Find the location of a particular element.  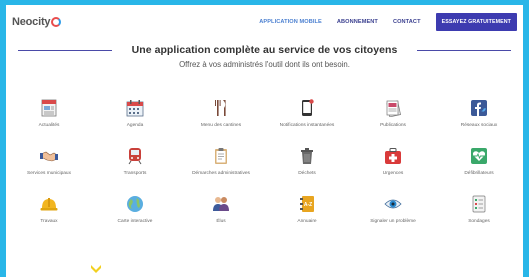

feature-label: Menu des cantines is located at coordinates (221, 125).